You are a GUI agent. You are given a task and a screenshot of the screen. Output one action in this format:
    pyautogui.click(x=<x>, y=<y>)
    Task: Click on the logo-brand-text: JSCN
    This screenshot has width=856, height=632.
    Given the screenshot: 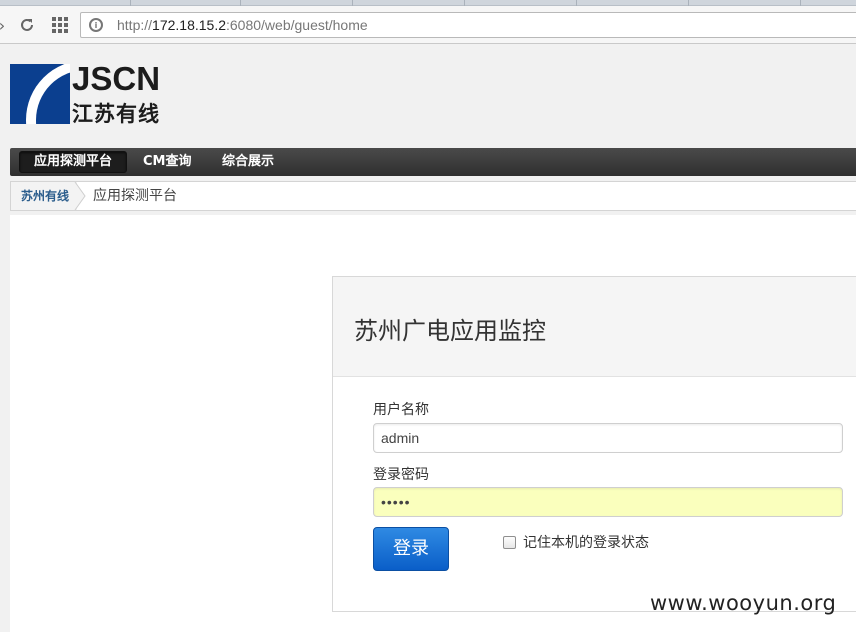 What is the action you would take?
    pyautogui.click(x=116, y=78)
    